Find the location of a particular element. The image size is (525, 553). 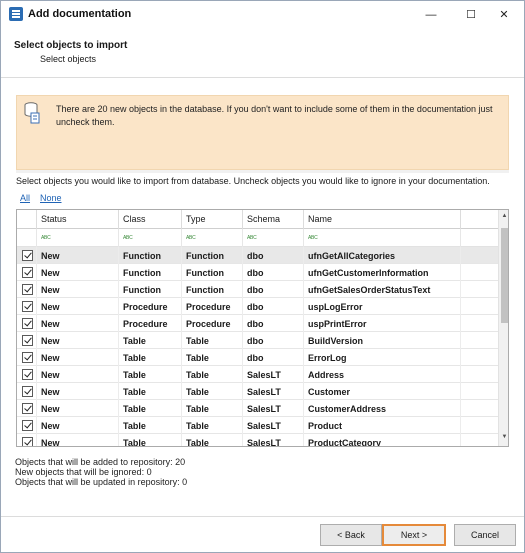

column-header-class: Class is located at coordinates (150, 219).